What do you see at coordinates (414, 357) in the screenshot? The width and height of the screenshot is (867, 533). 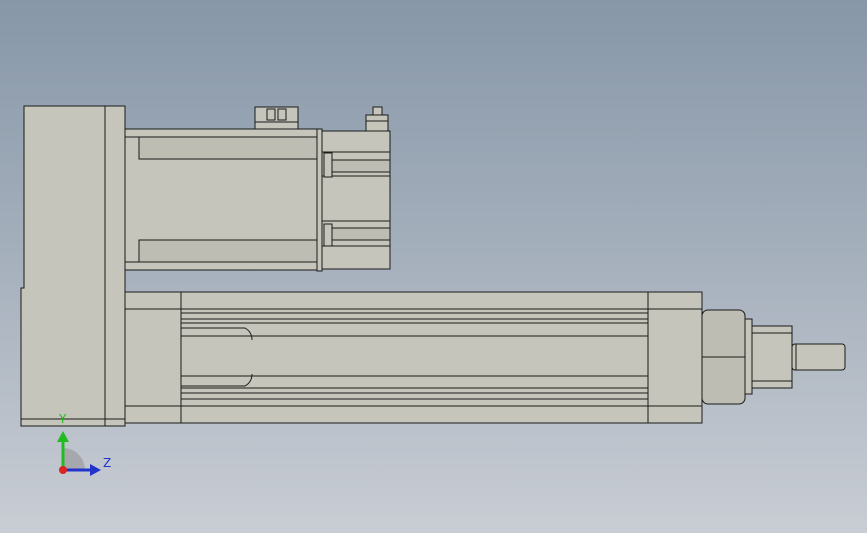 I see `actuator-profile-body` at bounding box center [414, 357].